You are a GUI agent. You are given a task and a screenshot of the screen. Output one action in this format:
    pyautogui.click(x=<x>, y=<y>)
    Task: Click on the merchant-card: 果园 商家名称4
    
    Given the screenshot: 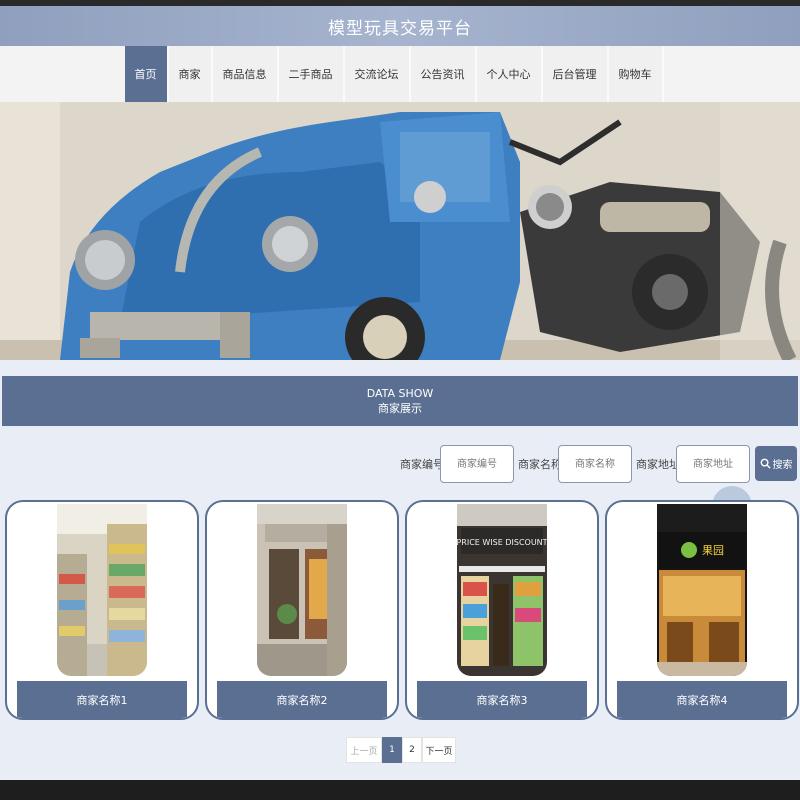 What is the action you would take?
    pyautogui.click(x=702, y=610)
    